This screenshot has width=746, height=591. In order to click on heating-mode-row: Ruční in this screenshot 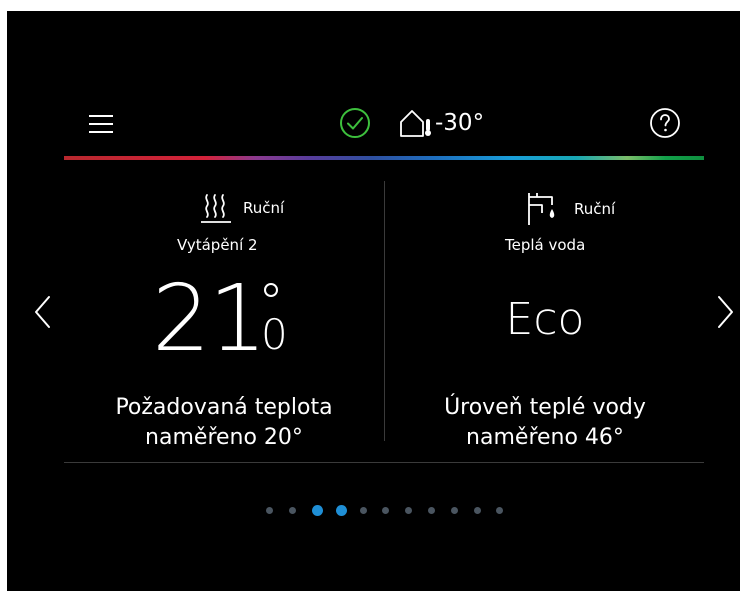, I will do `click(241, 208)`.